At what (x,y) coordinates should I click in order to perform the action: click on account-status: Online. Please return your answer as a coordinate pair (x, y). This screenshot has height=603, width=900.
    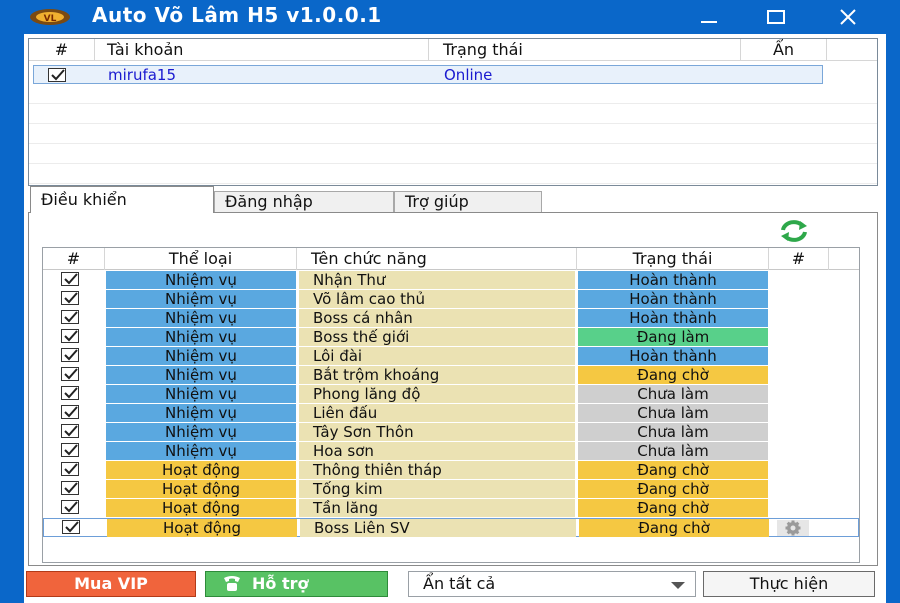
    Looking at the image, I should click on (468, 75).